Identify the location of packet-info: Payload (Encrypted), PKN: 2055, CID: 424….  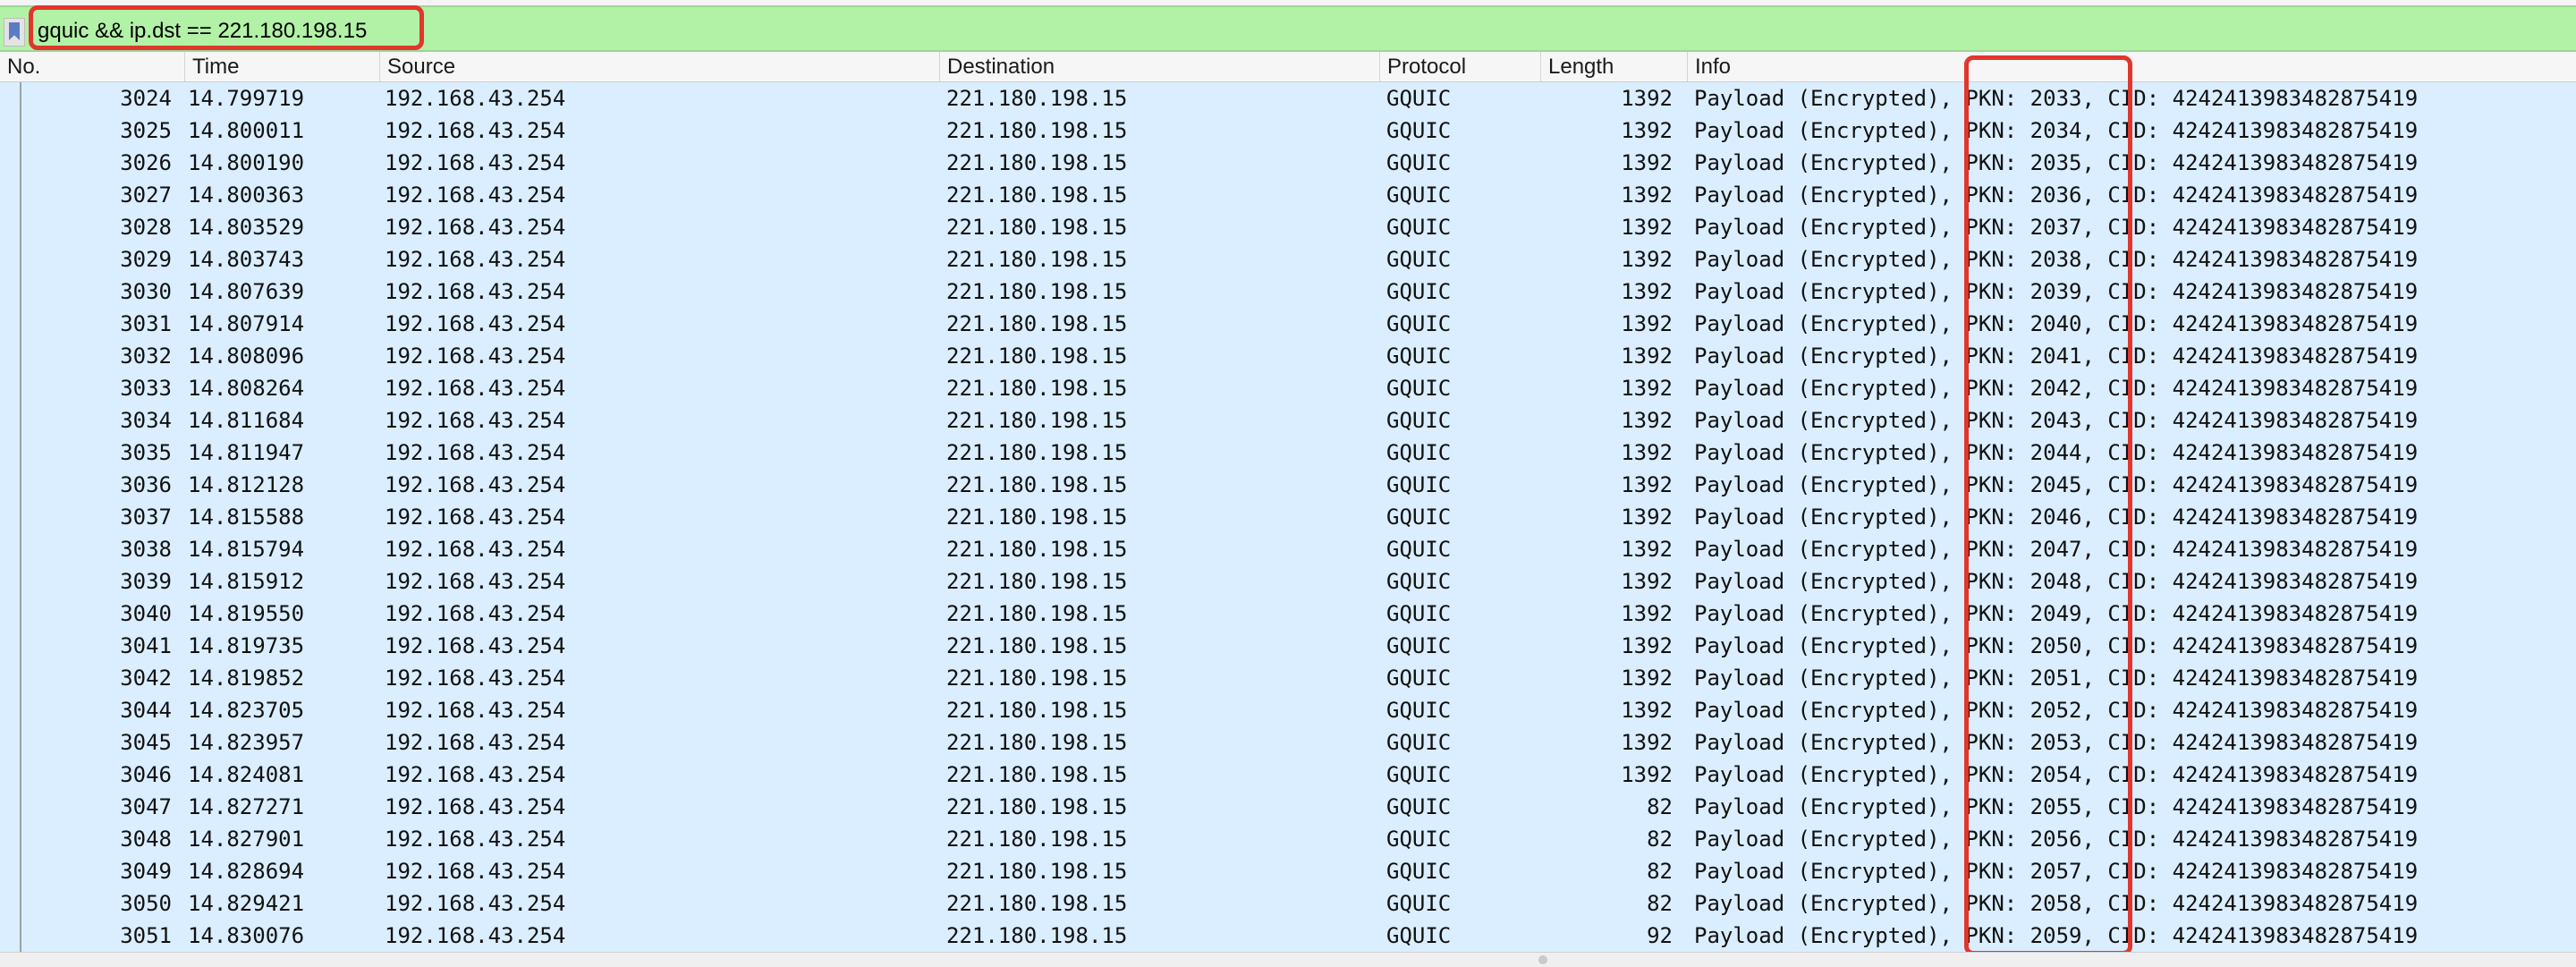
(2056, 806).